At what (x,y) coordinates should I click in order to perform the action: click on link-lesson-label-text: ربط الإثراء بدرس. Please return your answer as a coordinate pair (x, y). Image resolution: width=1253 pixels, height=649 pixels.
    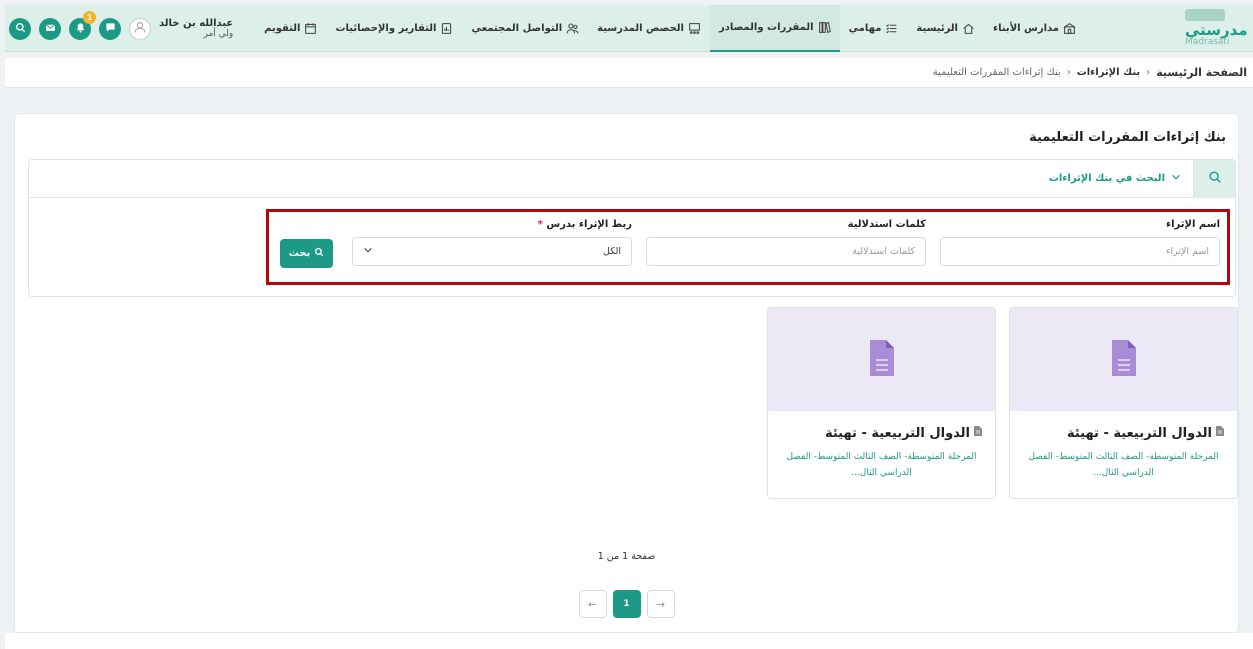
    Looking at the image, I should click on (589, 224).